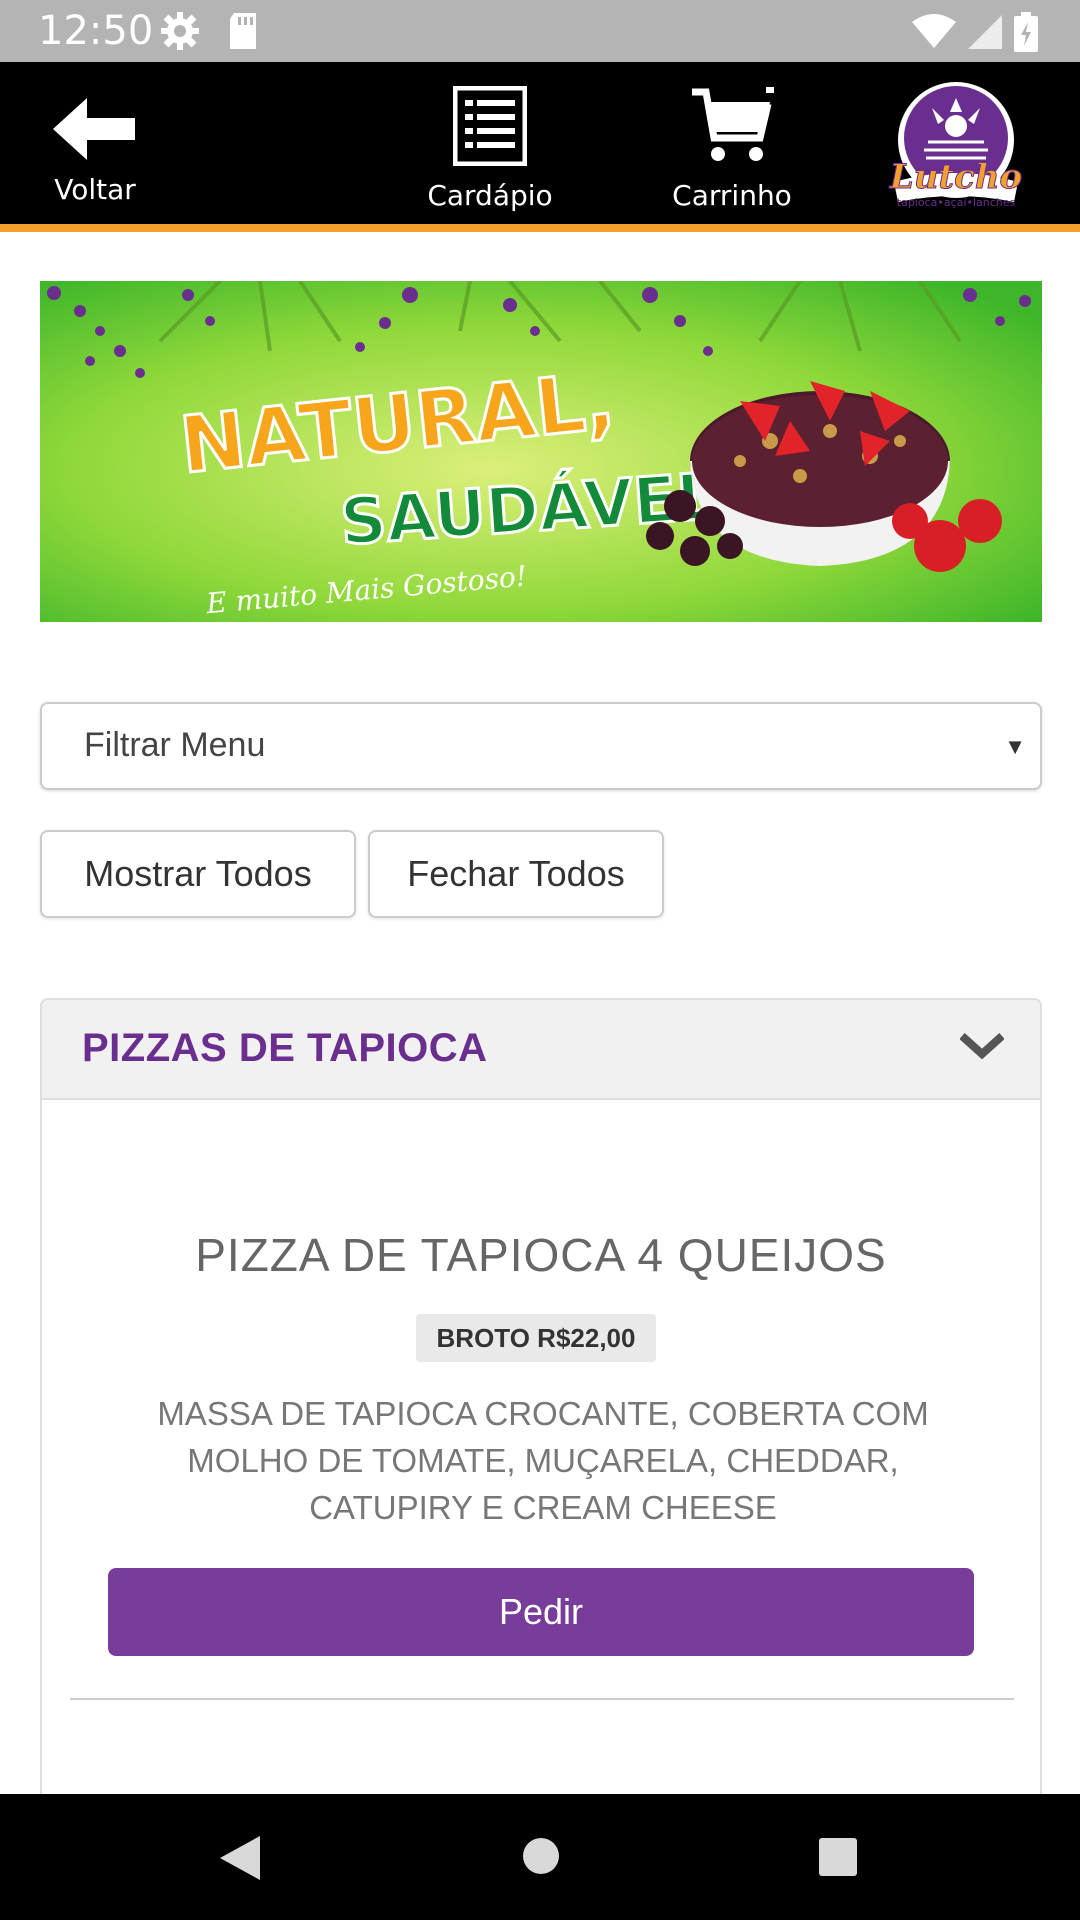 The image size is (1080, 1920). I want to click on home-circle-icon, so click(541, 1858).